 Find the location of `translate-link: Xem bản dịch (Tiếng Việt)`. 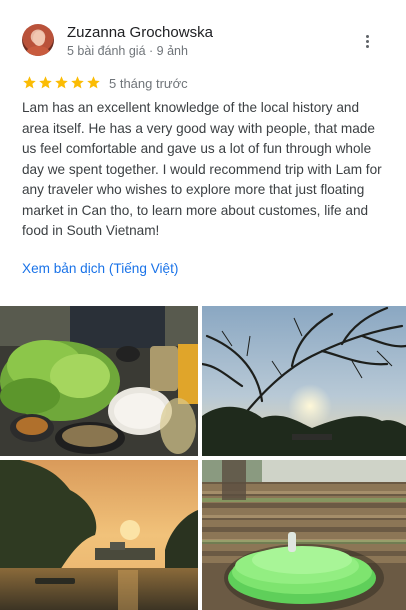

translate-link: Xem bản dịch (Tiếng Việt) is located at coordinates (100, 269).